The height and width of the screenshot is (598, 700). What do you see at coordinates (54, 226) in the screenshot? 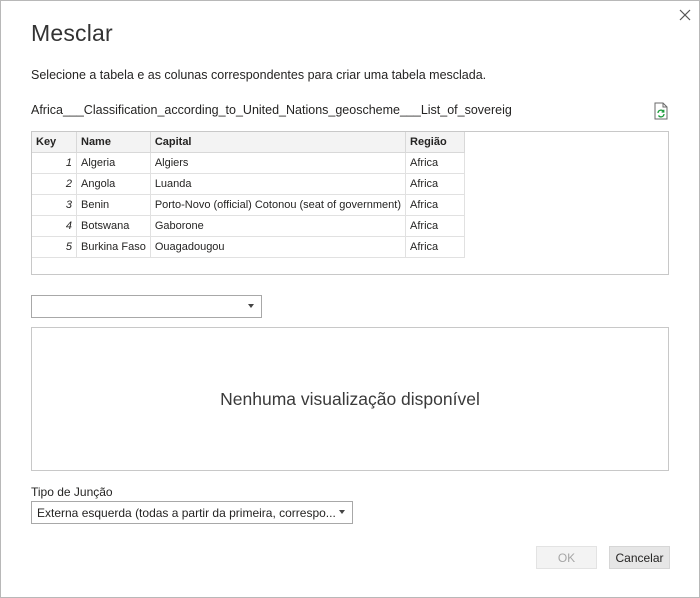
I see `table-cell: 4` at bounding box center [54, 226].